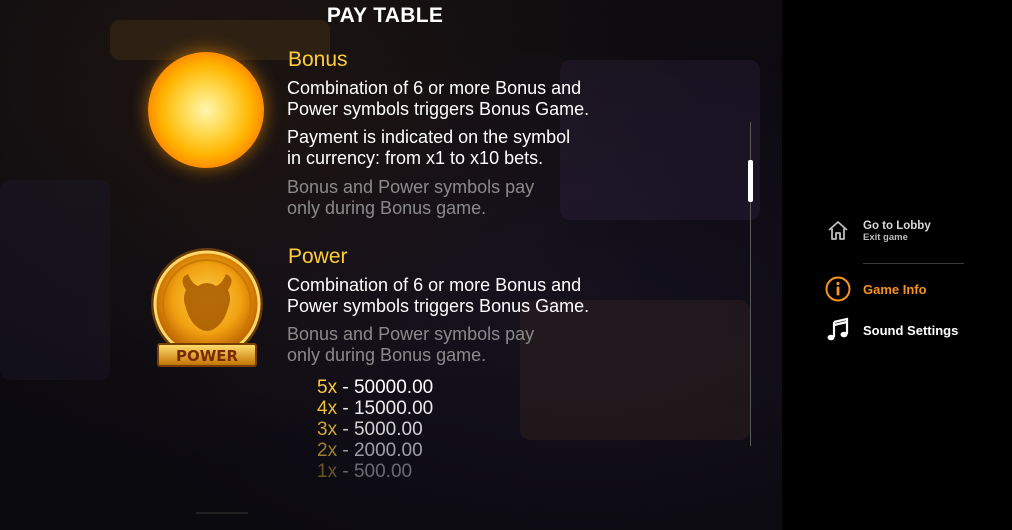 The width and height of the screenshot is (1012, 530). What do you see at coordinates (897, 225) in the screenshot?
I see `lobby-label: Go to Lobby` at bounding box center [897, 225].